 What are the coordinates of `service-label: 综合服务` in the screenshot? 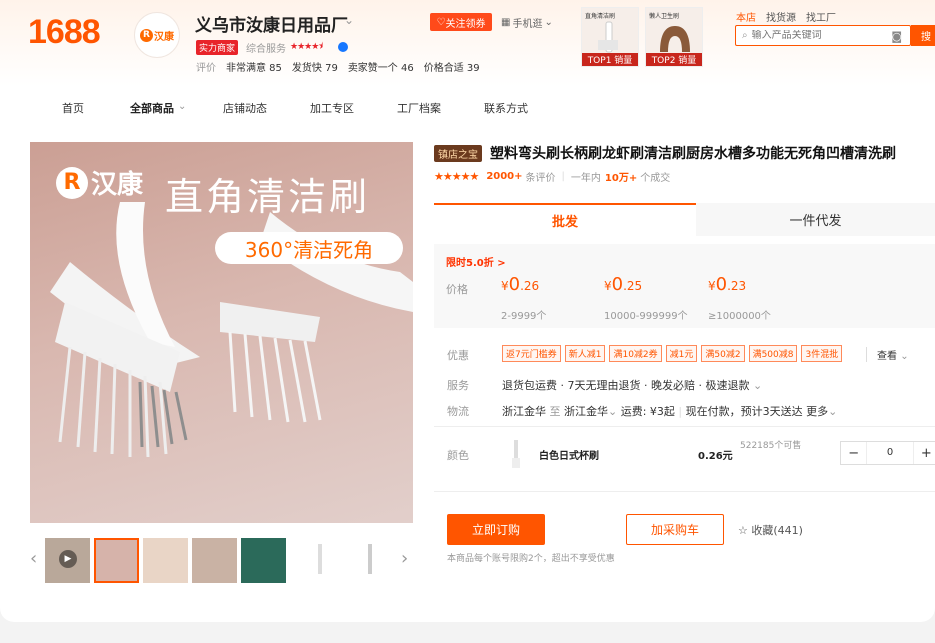 It's located at (266, 49).